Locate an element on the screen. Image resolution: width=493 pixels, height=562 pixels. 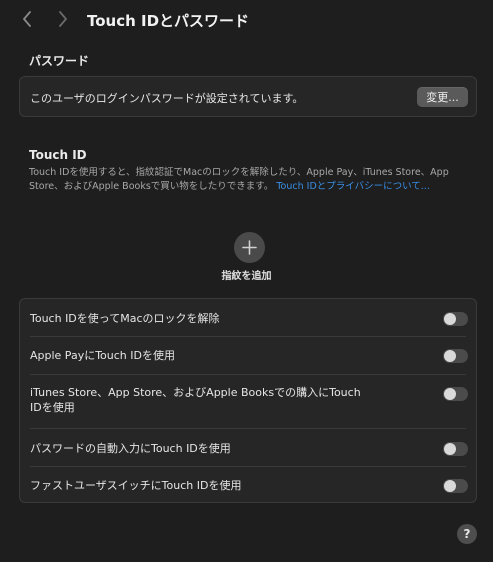
add-fingerprint-button is located at coordinates (249, 247).